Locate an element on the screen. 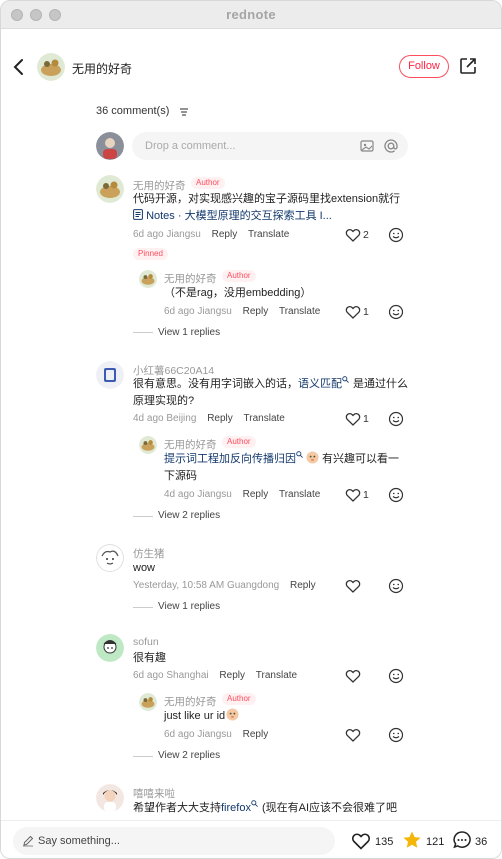  comment-location: Guangdong is located at coordinates (253, 585).